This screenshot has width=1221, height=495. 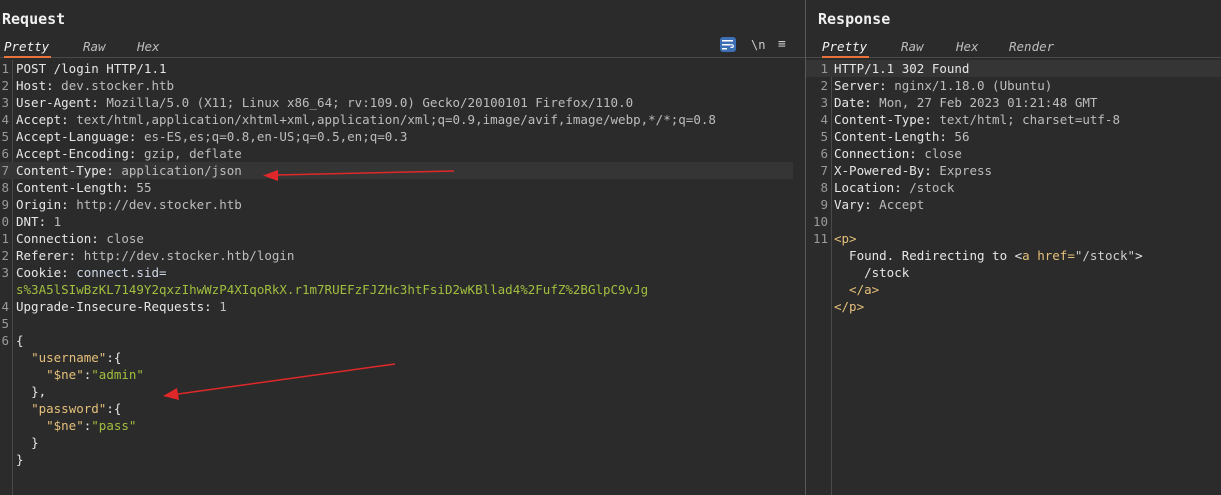 What do you see at coordinates (148, 255) in the screenshot?
I see `code-line: 2 Referer: http://dev.stocker.htb/login` at bounding box center [148, 255].